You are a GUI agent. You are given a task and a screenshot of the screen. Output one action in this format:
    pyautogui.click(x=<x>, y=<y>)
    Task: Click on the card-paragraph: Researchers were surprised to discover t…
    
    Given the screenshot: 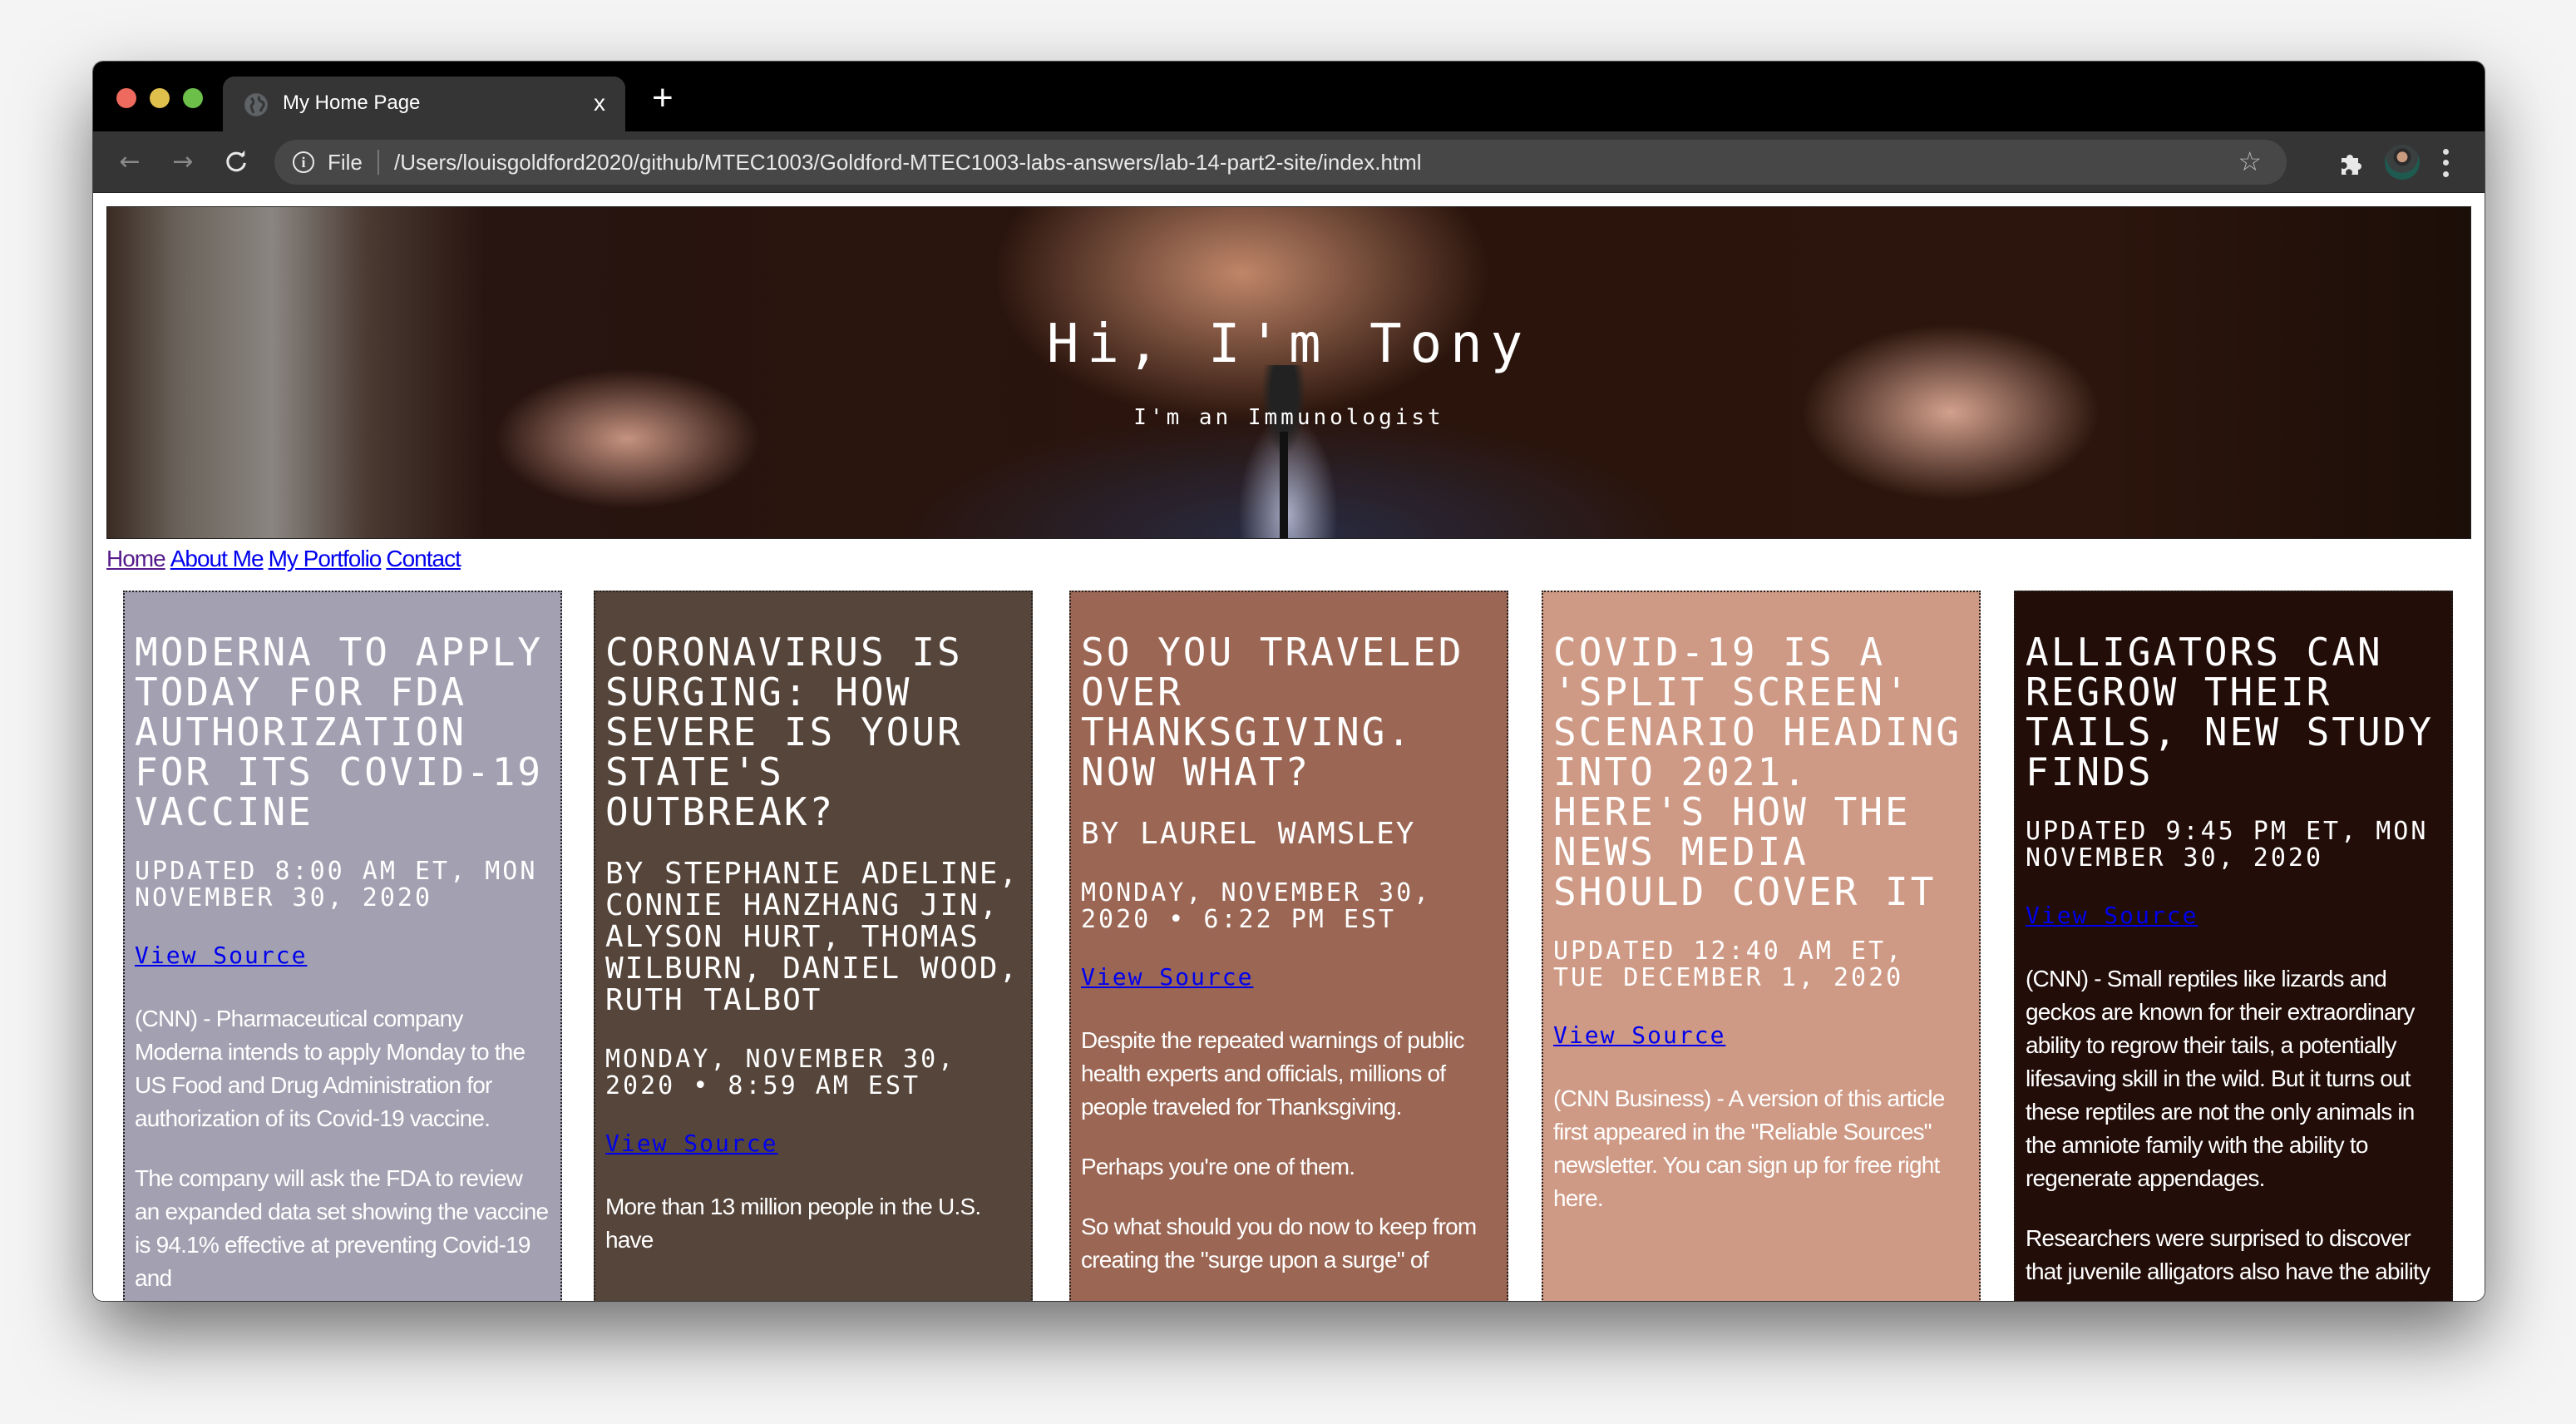 What is the action you would take?
    pyautogui.click(x=2228, y=1254)
    